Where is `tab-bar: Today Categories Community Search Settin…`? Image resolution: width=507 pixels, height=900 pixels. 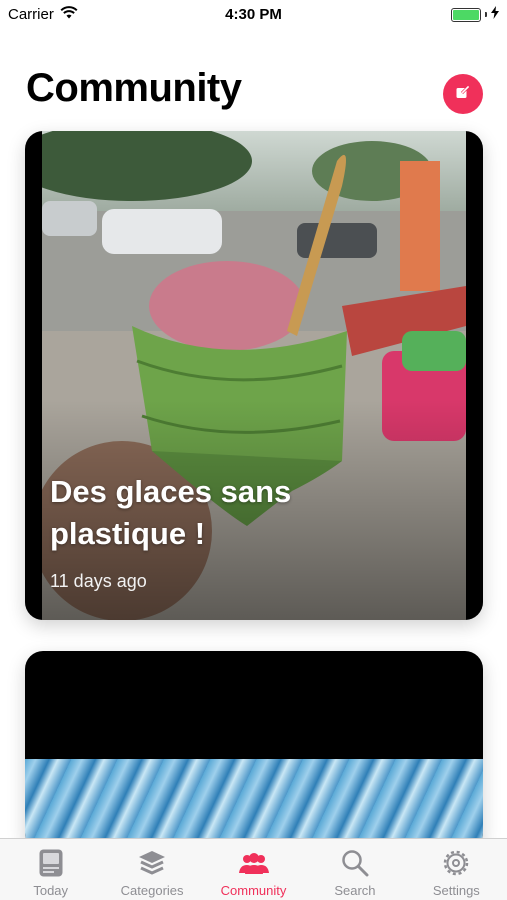
tab-bar: Today Categories Community Search Settin… is located at coordinates (253, 869).